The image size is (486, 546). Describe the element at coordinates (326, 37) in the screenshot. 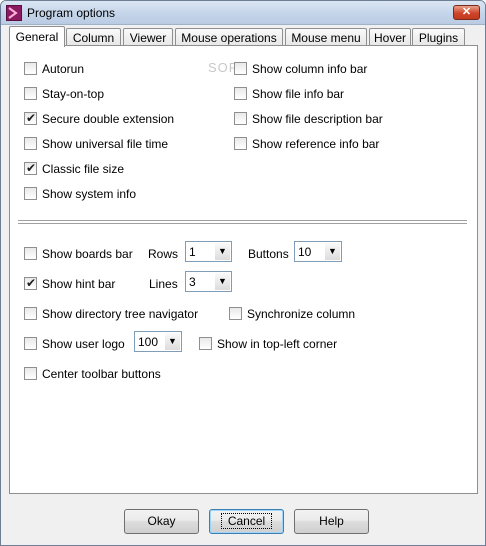

I see `tab-mouse-menu: Mouse menu` at that location.